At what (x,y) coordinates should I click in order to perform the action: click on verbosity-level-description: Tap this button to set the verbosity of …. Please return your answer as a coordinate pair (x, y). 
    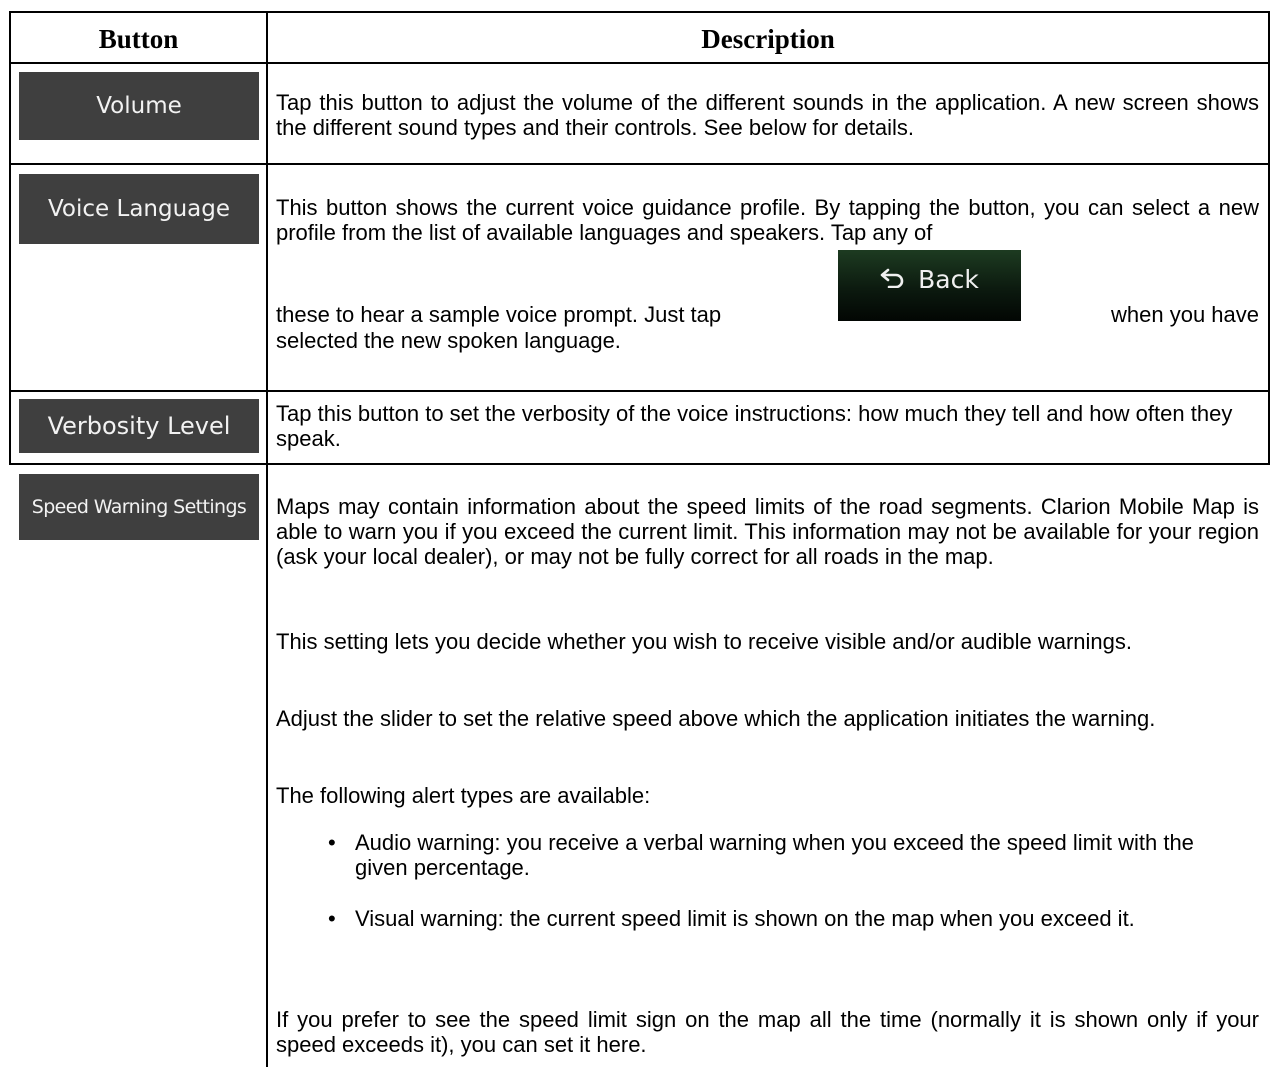
    Looking at the image, I should click on (754, 426).